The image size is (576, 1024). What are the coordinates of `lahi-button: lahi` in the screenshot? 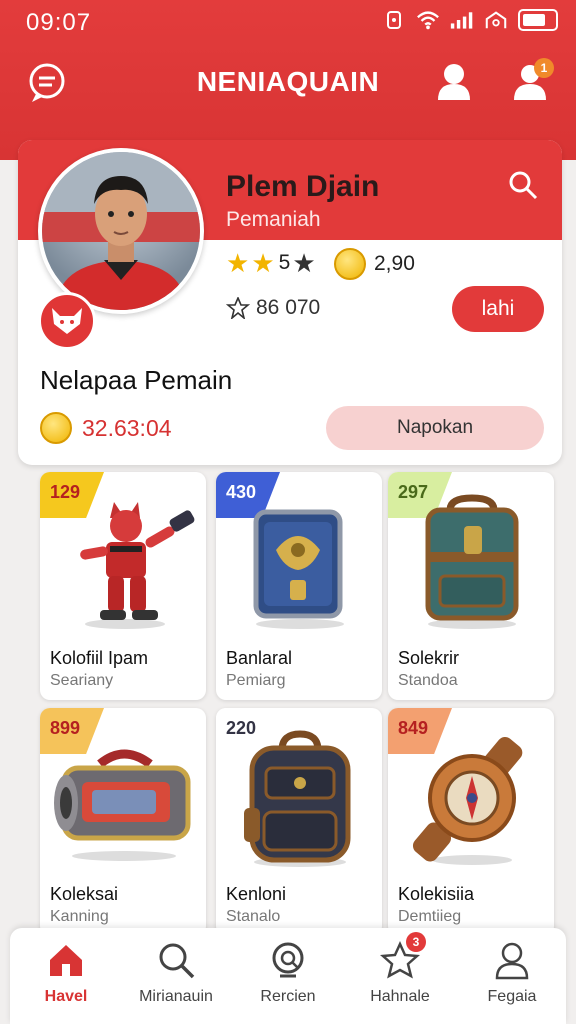 It's located at (498, 309).